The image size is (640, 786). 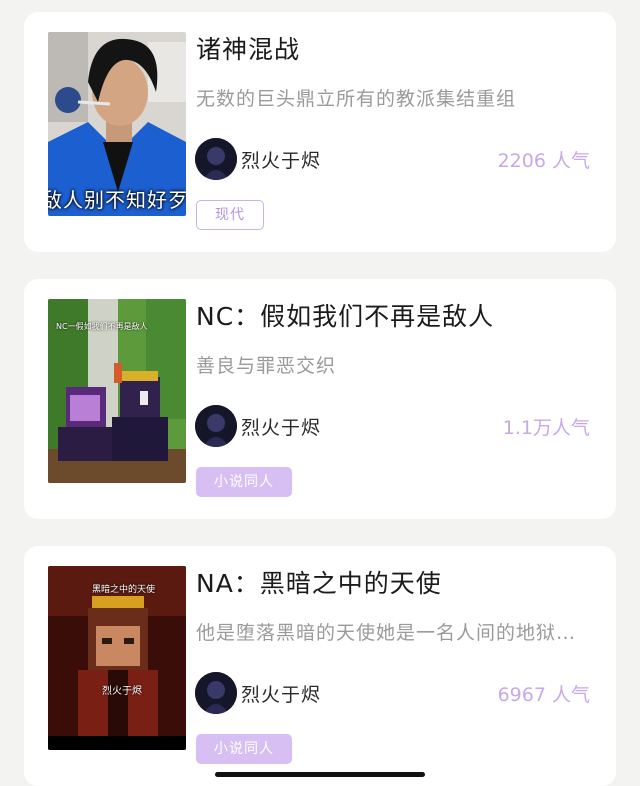 What do you see at coordinates (124, 590) in the screenshot?
I see `cover-caption-top: 黑暗之中的天使` at bounding box center [124, 590].